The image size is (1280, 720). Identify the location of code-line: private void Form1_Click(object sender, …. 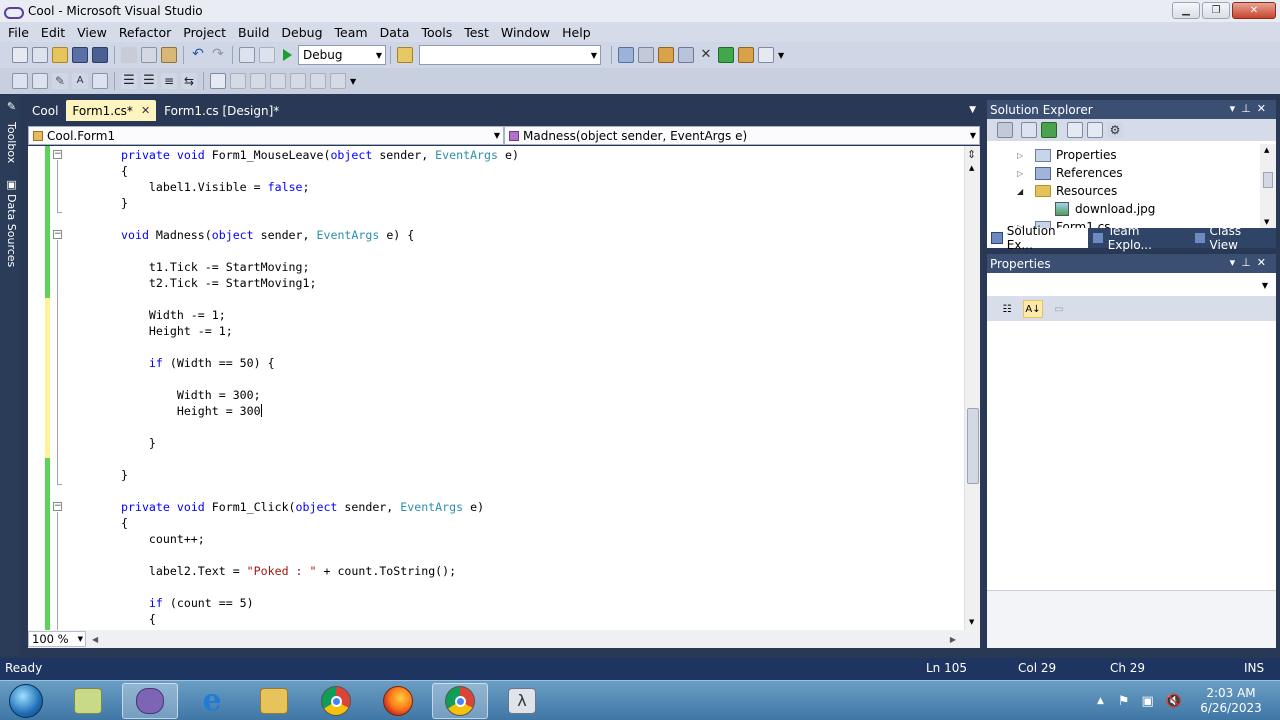
(302, 507).